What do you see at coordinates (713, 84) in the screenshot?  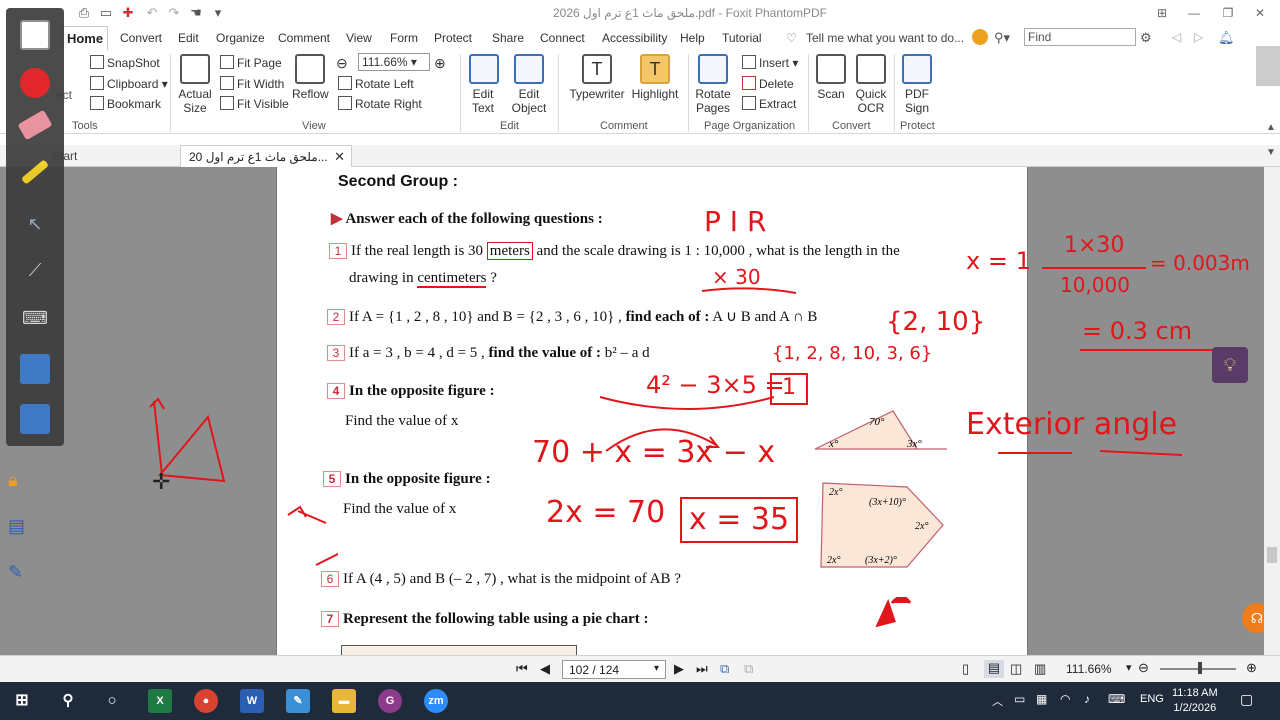 I see `rotate-pages-button: Rotate Pages` at bounding box center [713, 84].